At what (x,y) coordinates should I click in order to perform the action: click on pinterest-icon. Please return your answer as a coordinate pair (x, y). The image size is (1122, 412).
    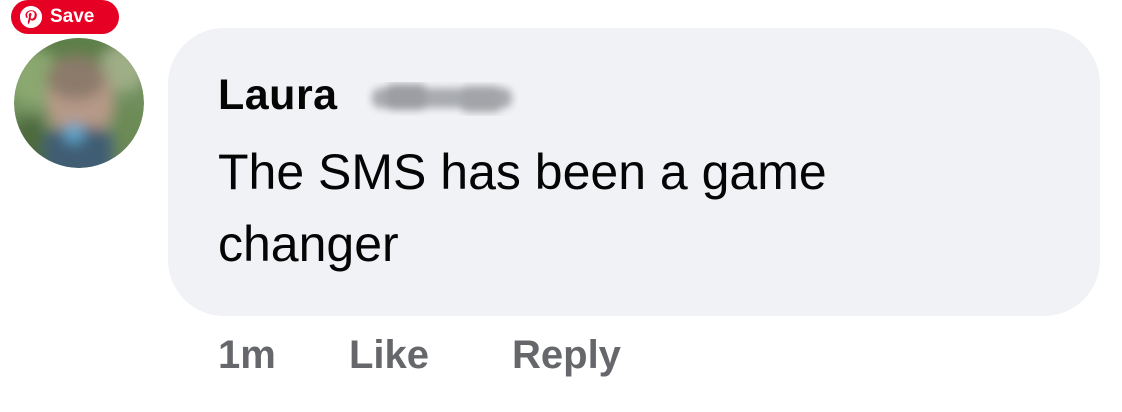
    Looking at the image, I should click on (31, 17).